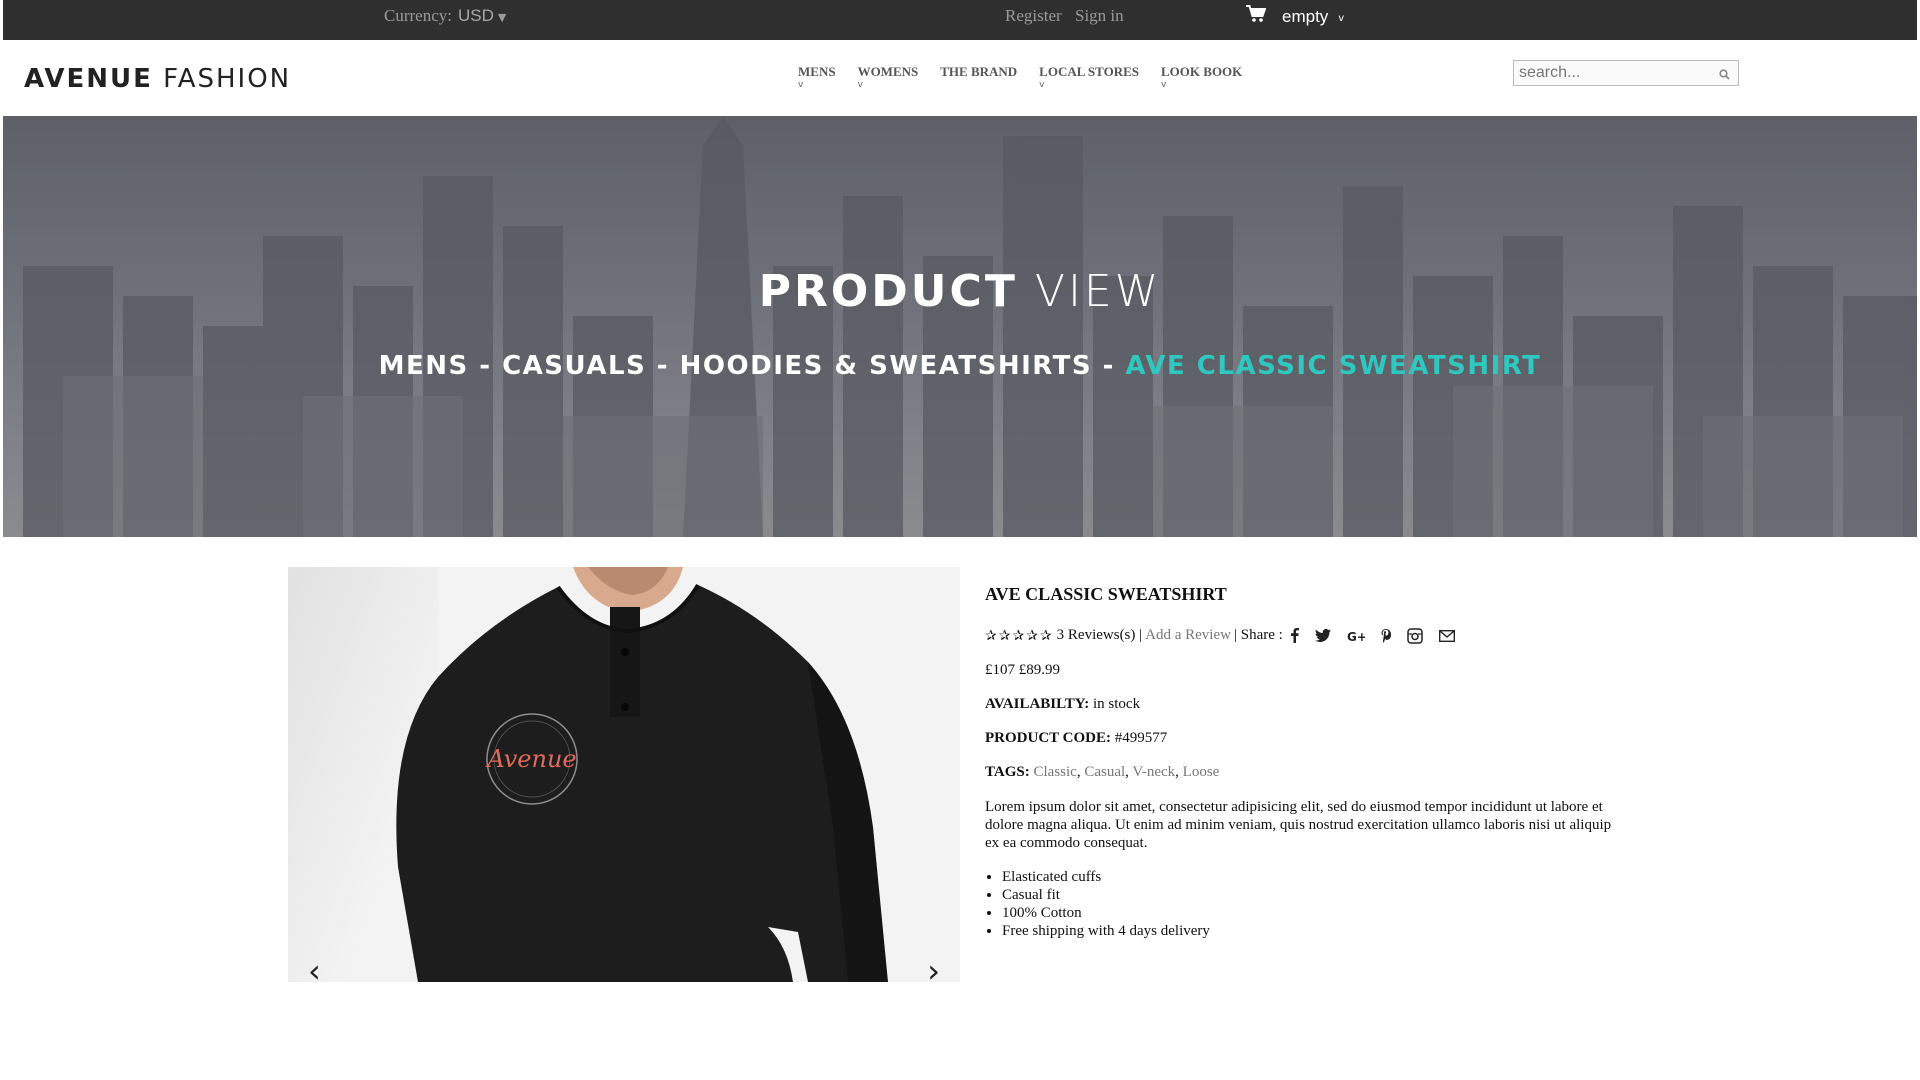 Image resolution: width=1920 pixels, height=1080 pixels. Describe the element at coordinates (1099, 16) in the screenshot. I see `signin-link: Sign in` at that location.